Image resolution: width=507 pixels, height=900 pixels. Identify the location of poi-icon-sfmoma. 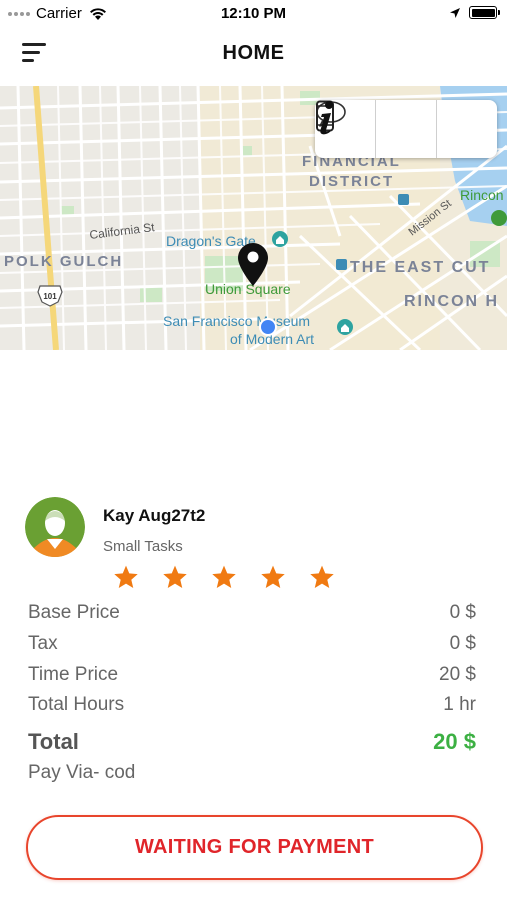
(345, 327).